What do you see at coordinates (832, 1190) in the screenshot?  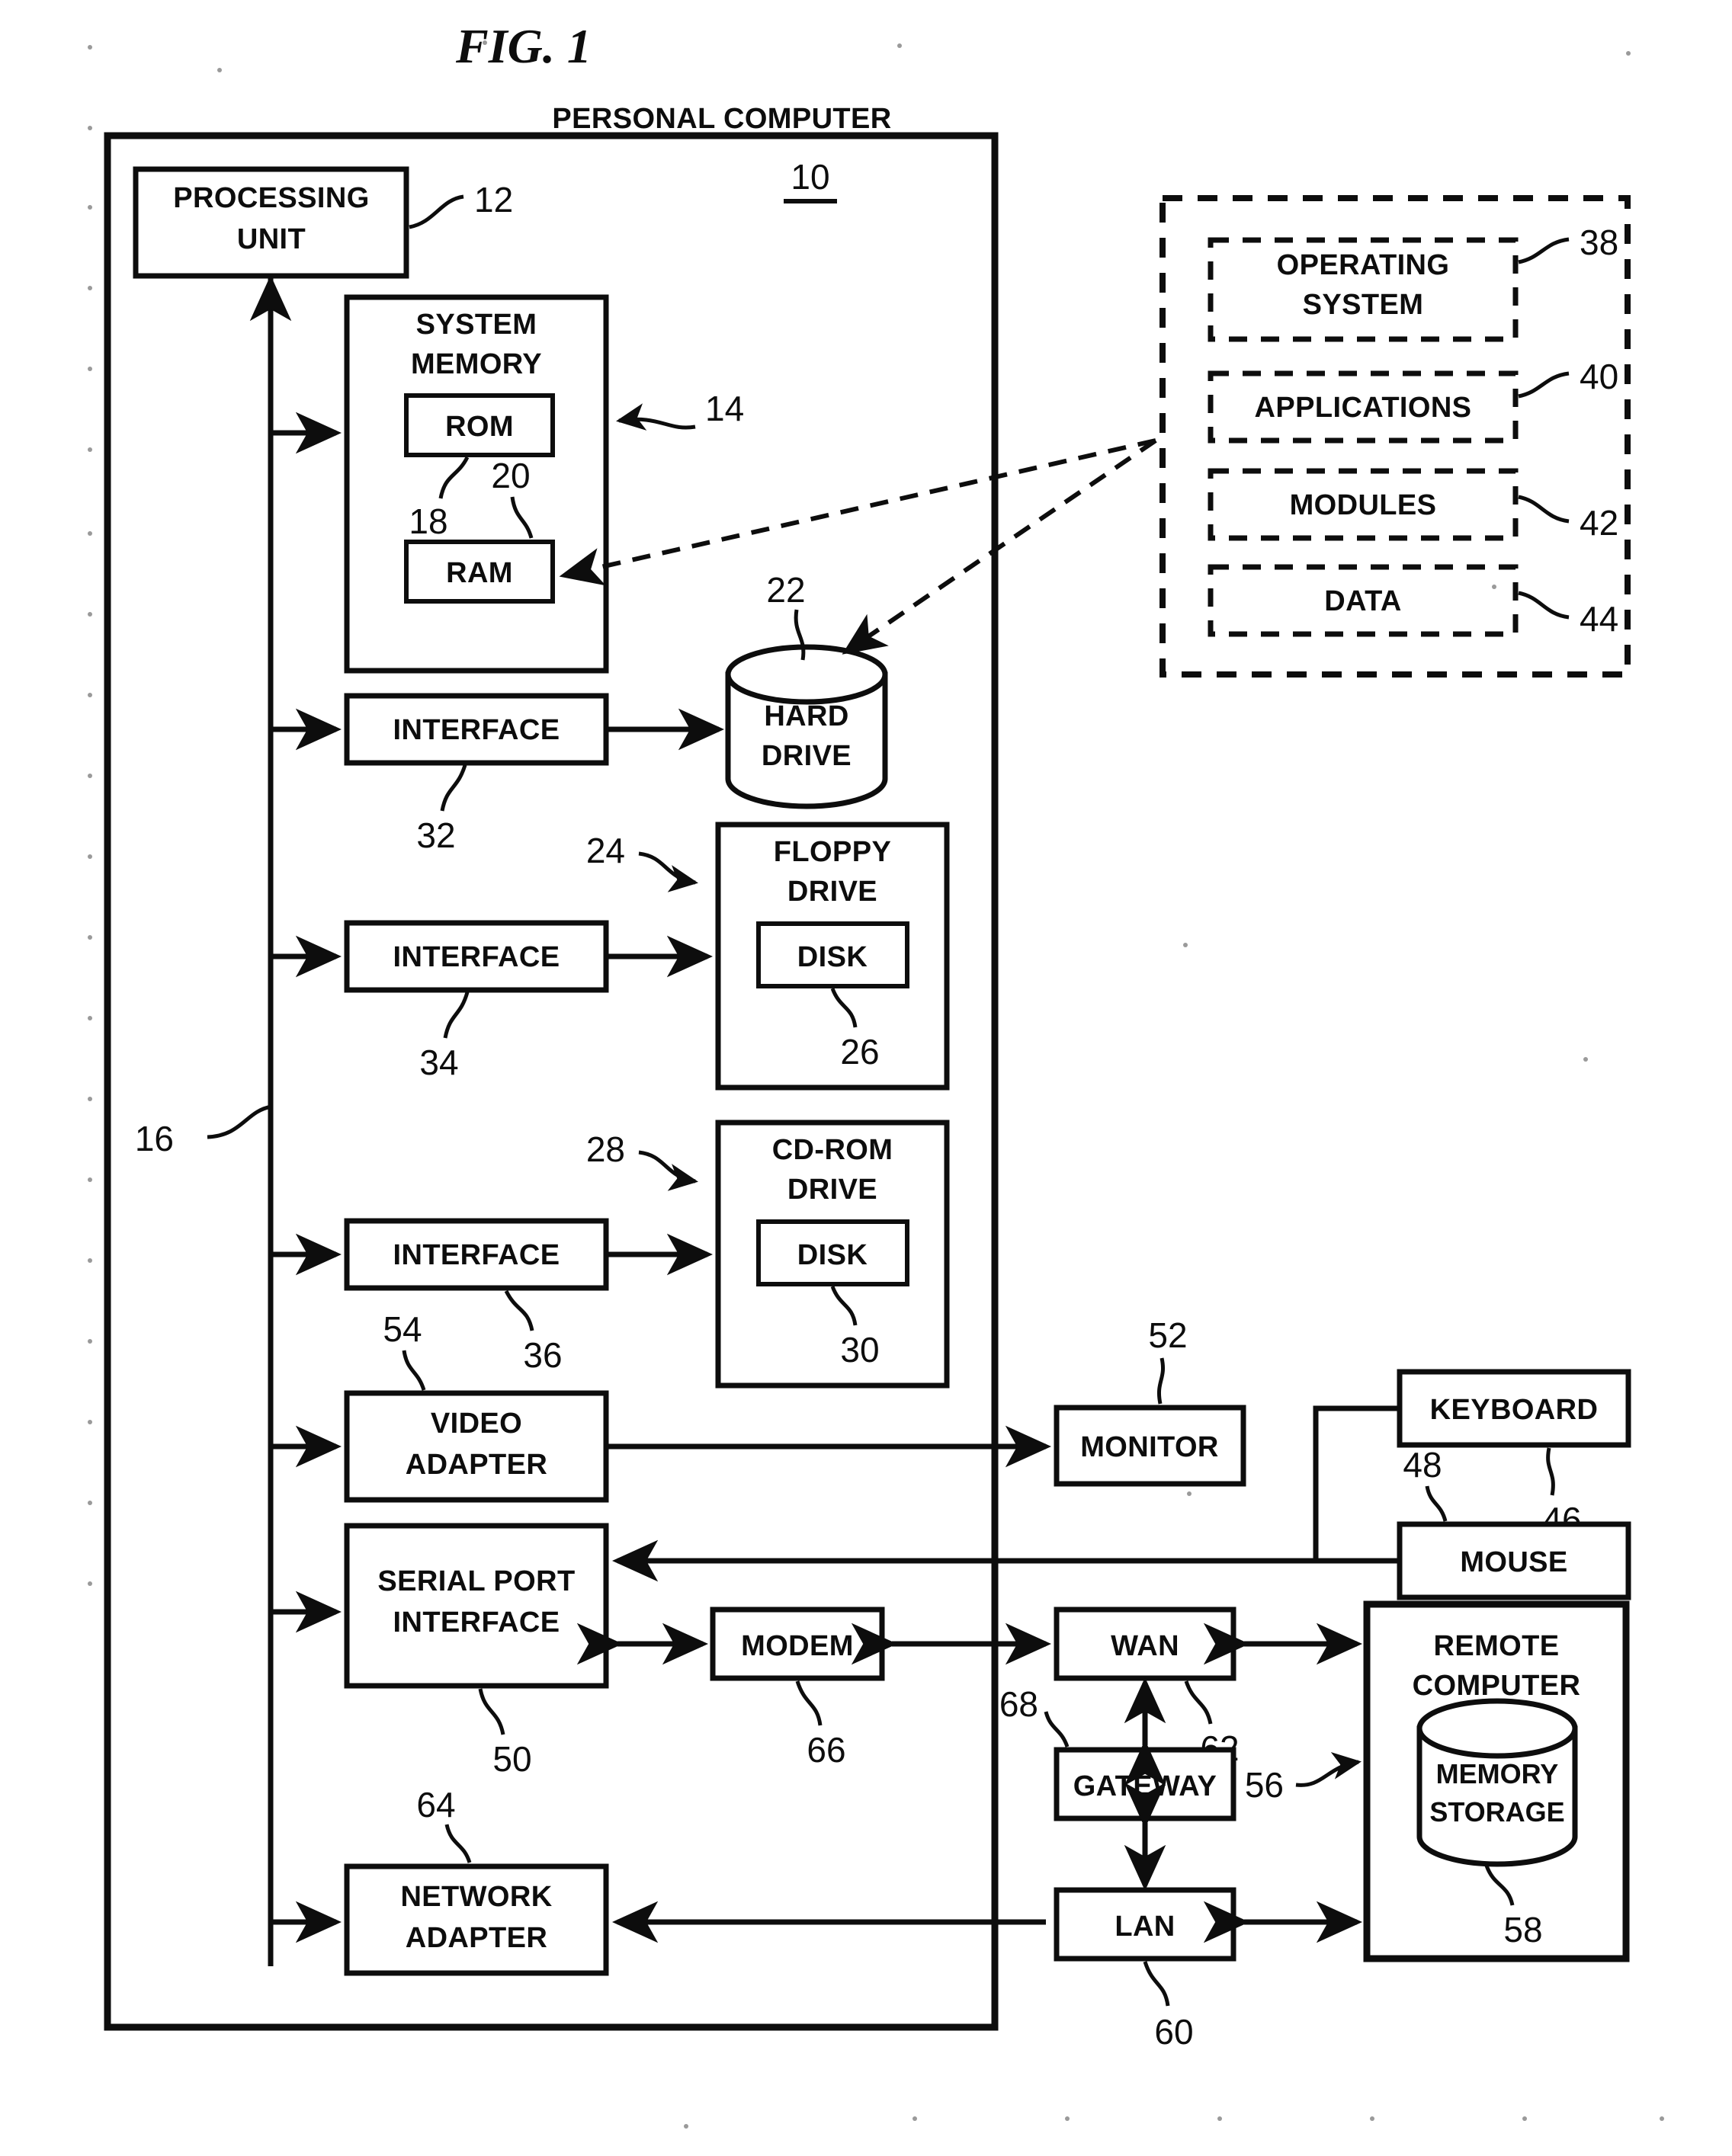 I see `cdrom-drive-label-line2: DRIVE` at bounding box center [832, 1190].